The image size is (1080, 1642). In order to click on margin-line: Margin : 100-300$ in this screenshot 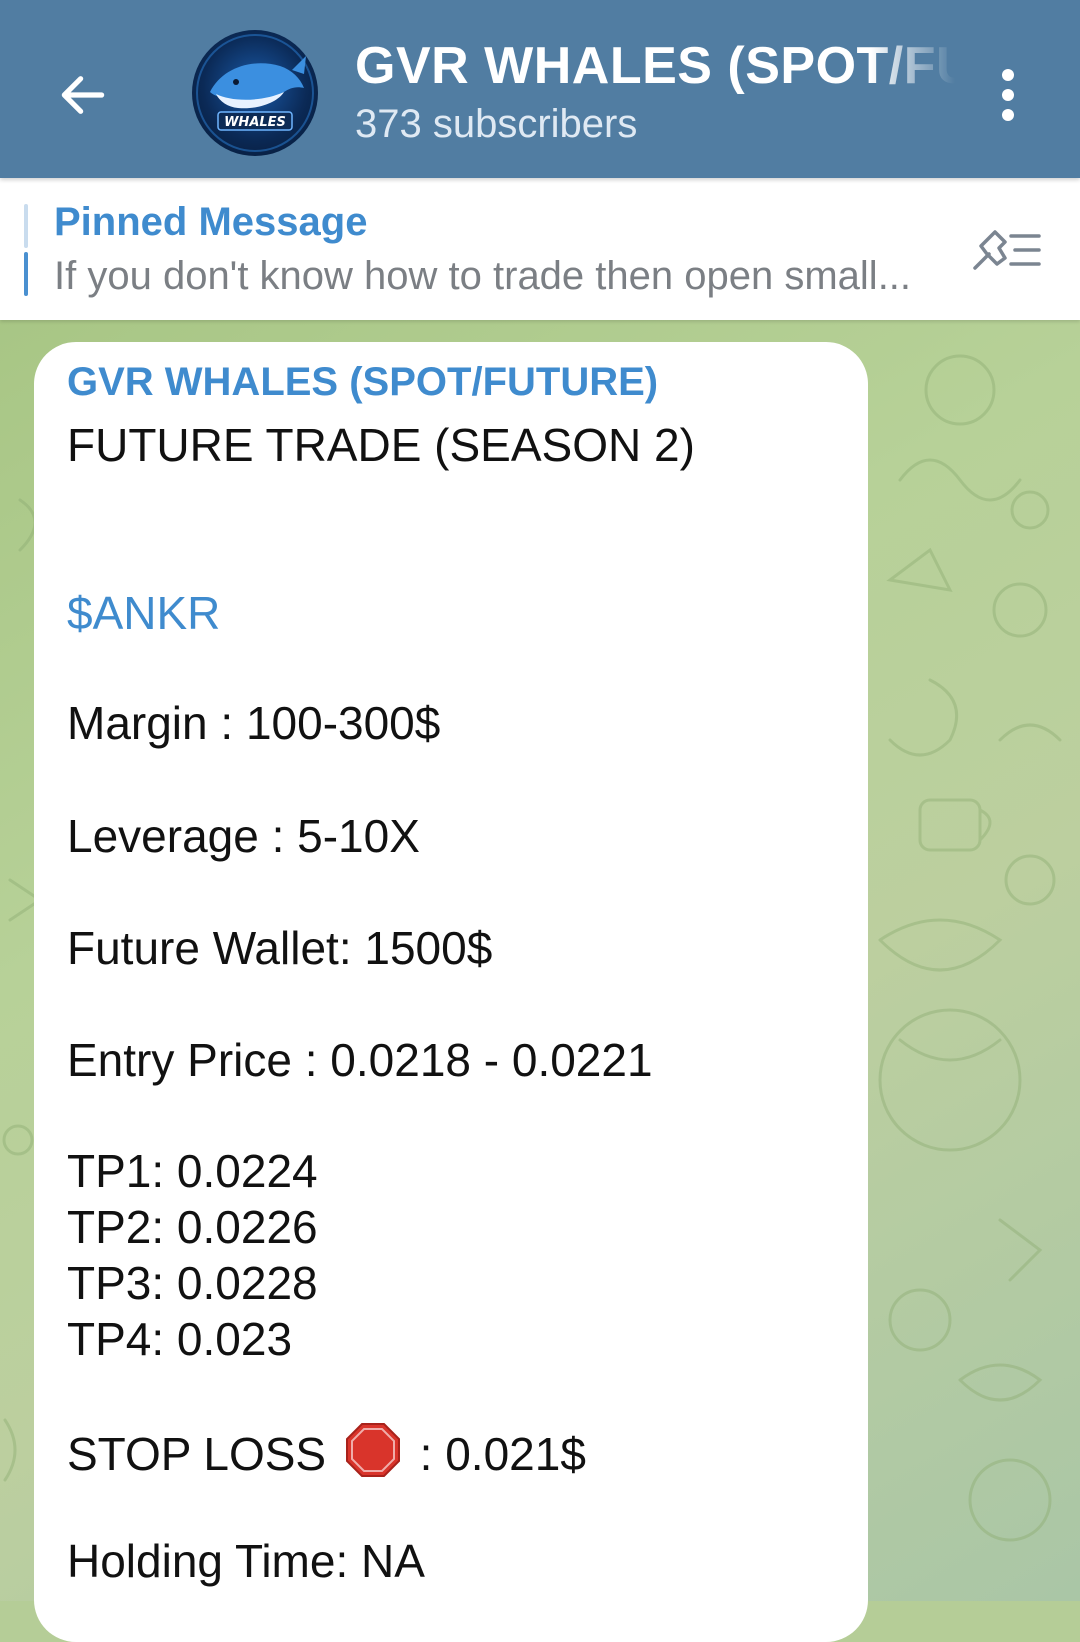, I will do `click(254, 723)`.